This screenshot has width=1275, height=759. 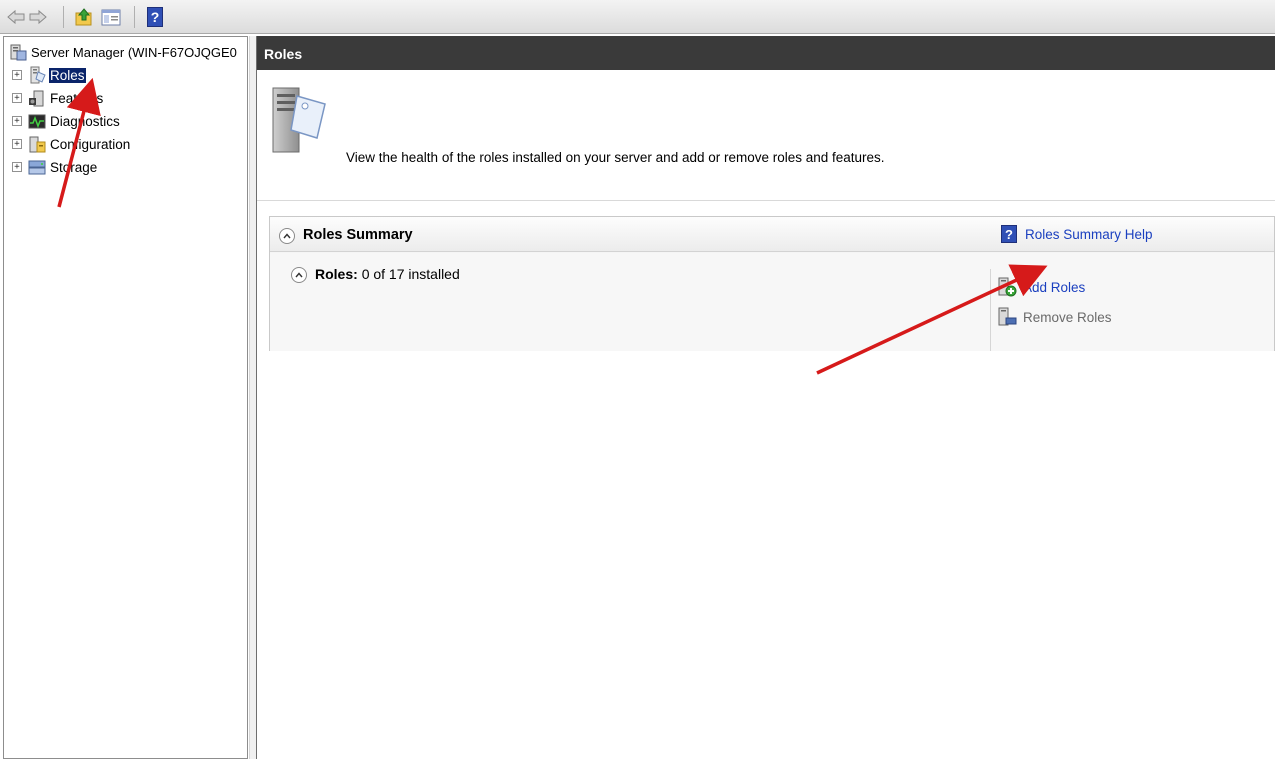 What do you see at coordinates (111, 17) in the screenshot?
I see `show-hide-tree-icon` at bounding box center [111, 17].